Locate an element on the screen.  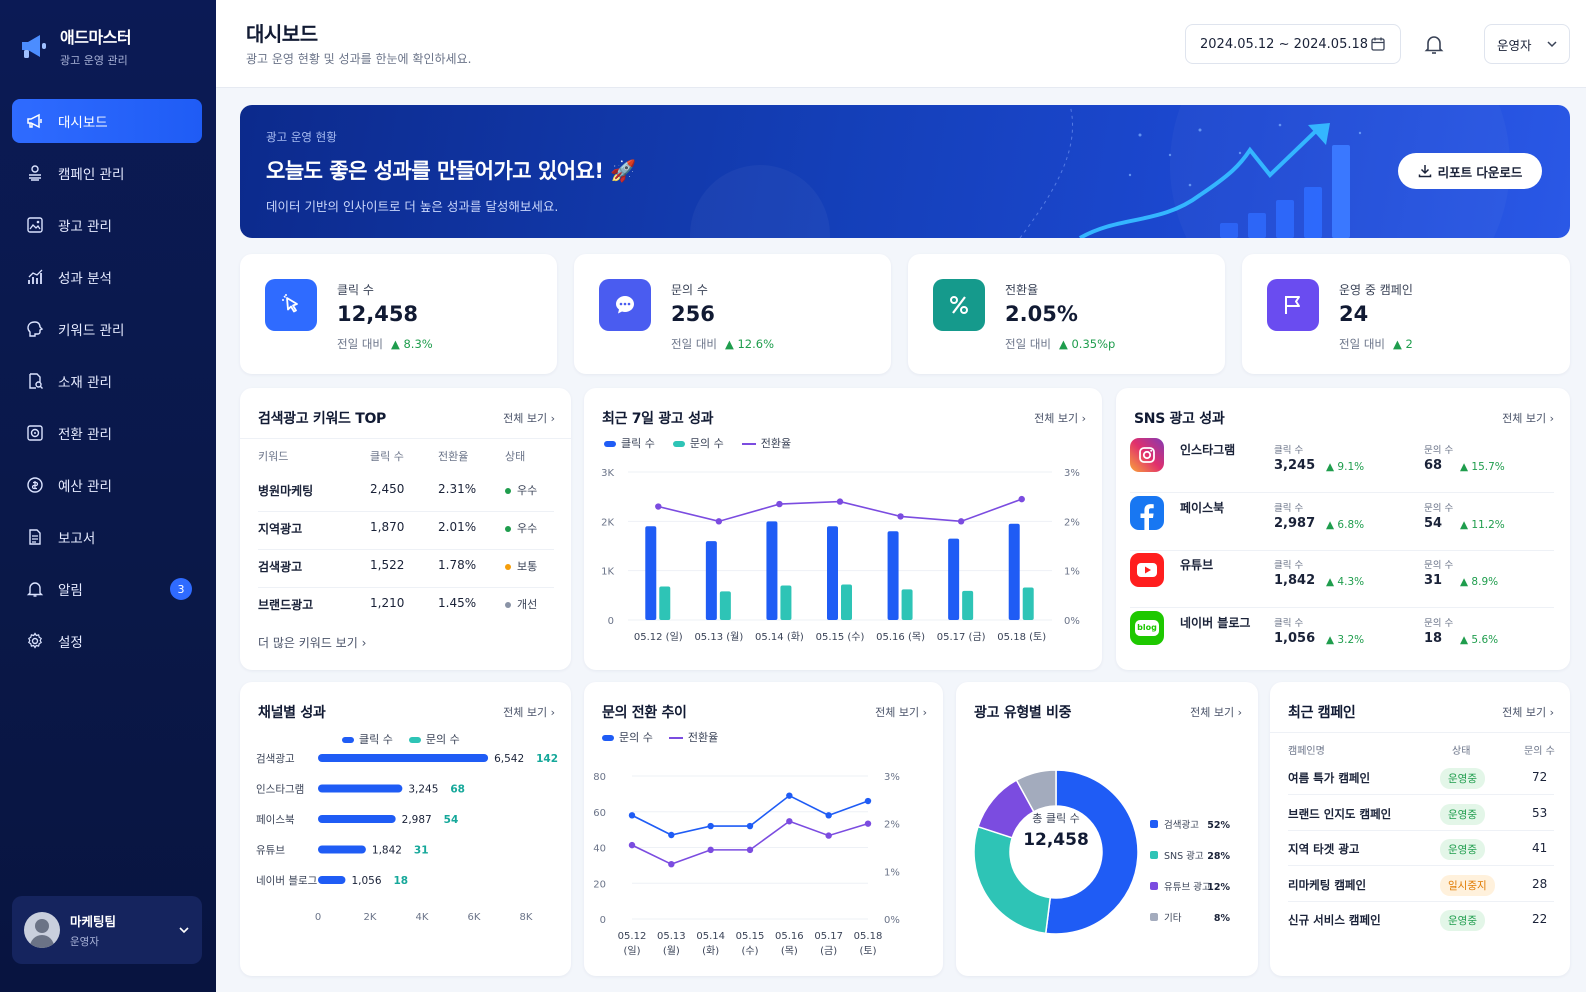
donut-center-value: 12,458 is located at coordinates (1056, 840).